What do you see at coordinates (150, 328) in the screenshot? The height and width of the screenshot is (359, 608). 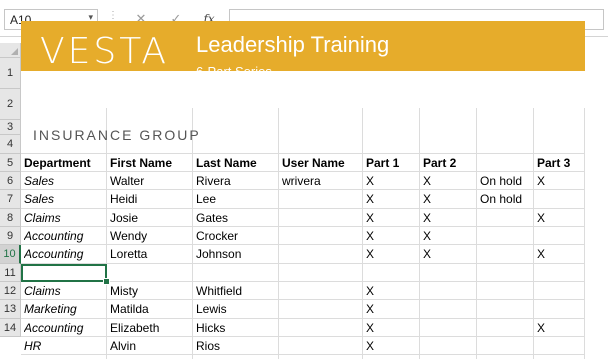 I see `table-cell: Elizabeth` at bounding box center [150, 328].